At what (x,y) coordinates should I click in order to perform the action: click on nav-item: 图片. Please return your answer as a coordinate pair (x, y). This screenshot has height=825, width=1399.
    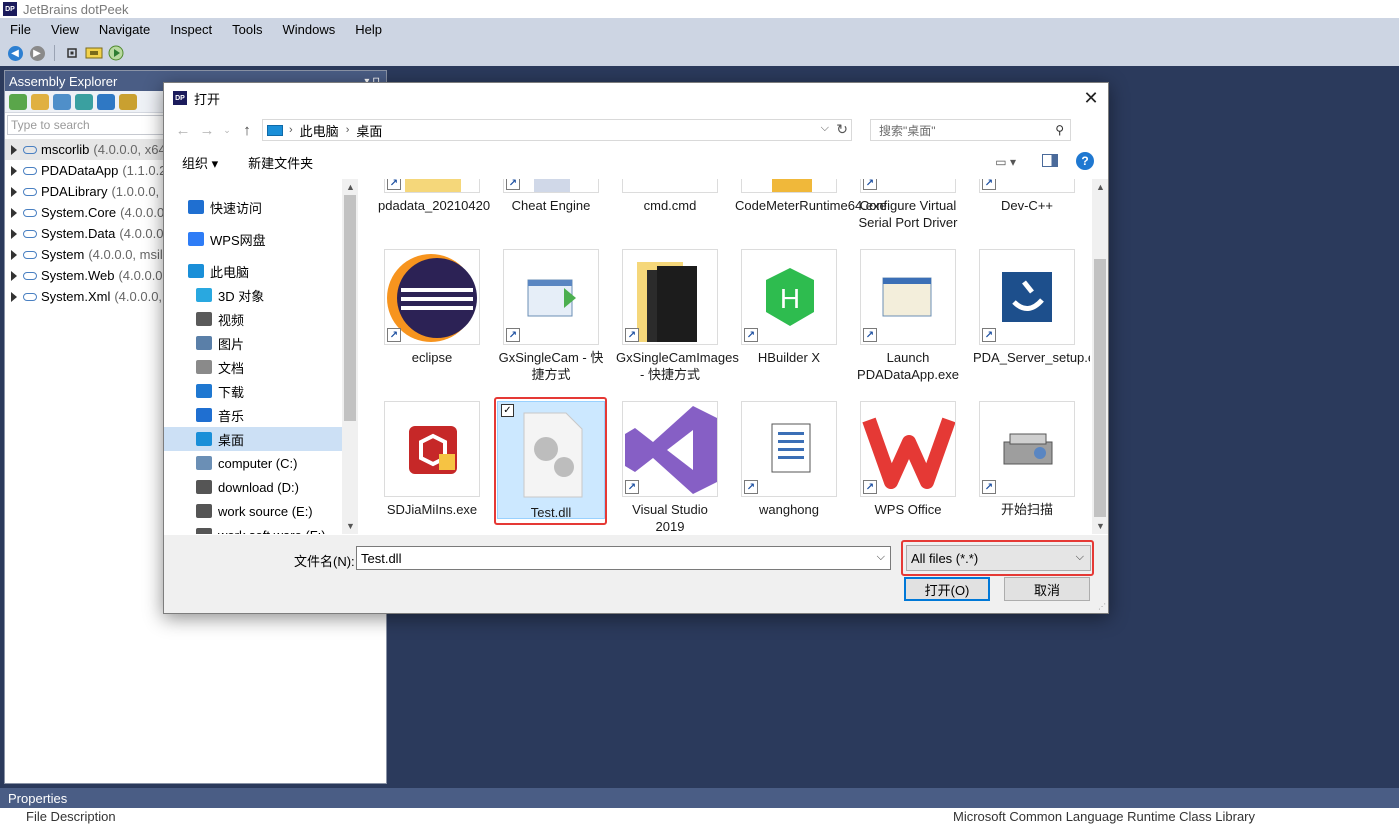
    Looking at the image, I should click on (253, 343).